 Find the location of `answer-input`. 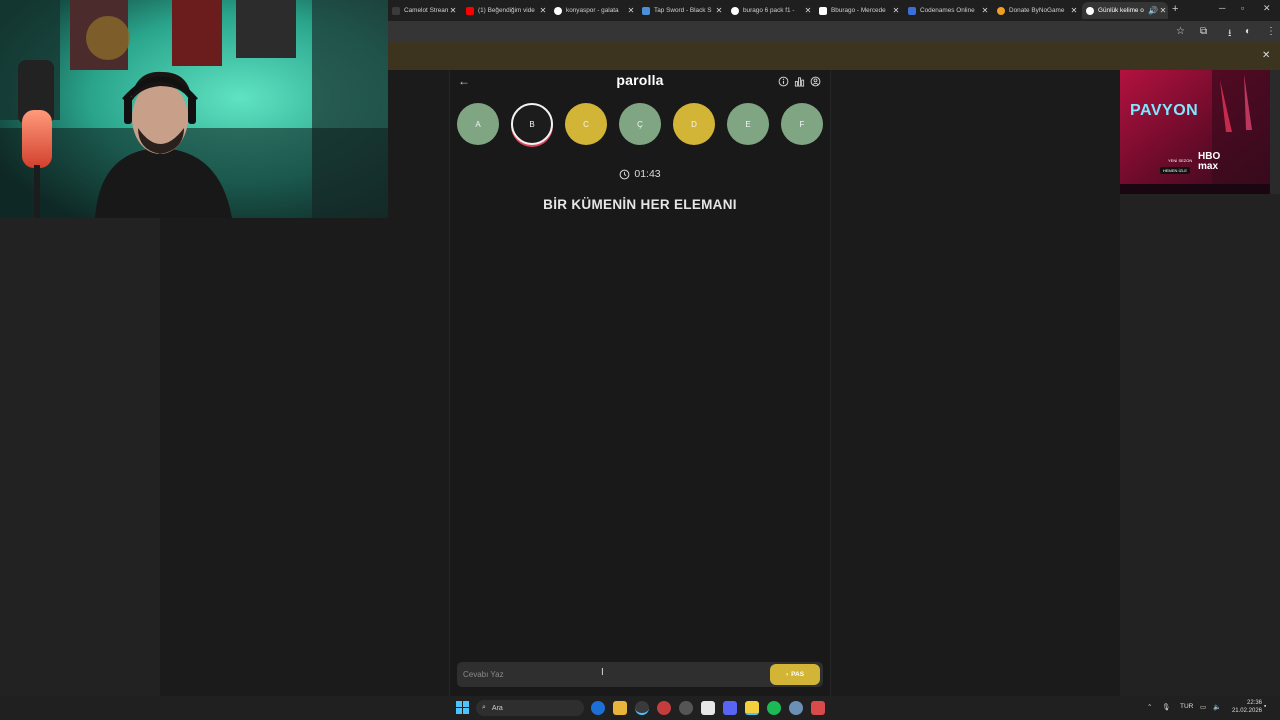

answer-input is located at coordinates (608, 674).